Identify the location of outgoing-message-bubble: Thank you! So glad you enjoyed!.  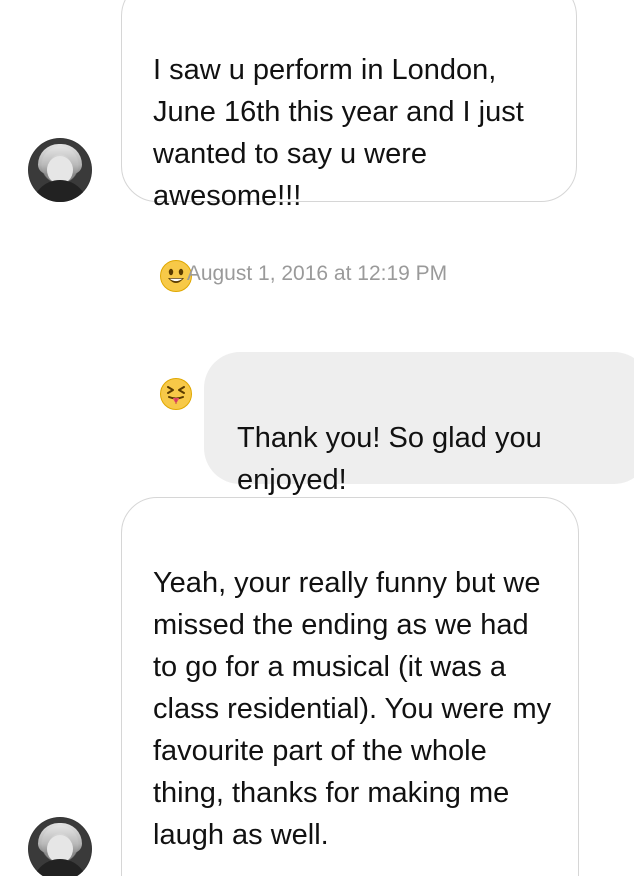
(419, 424).